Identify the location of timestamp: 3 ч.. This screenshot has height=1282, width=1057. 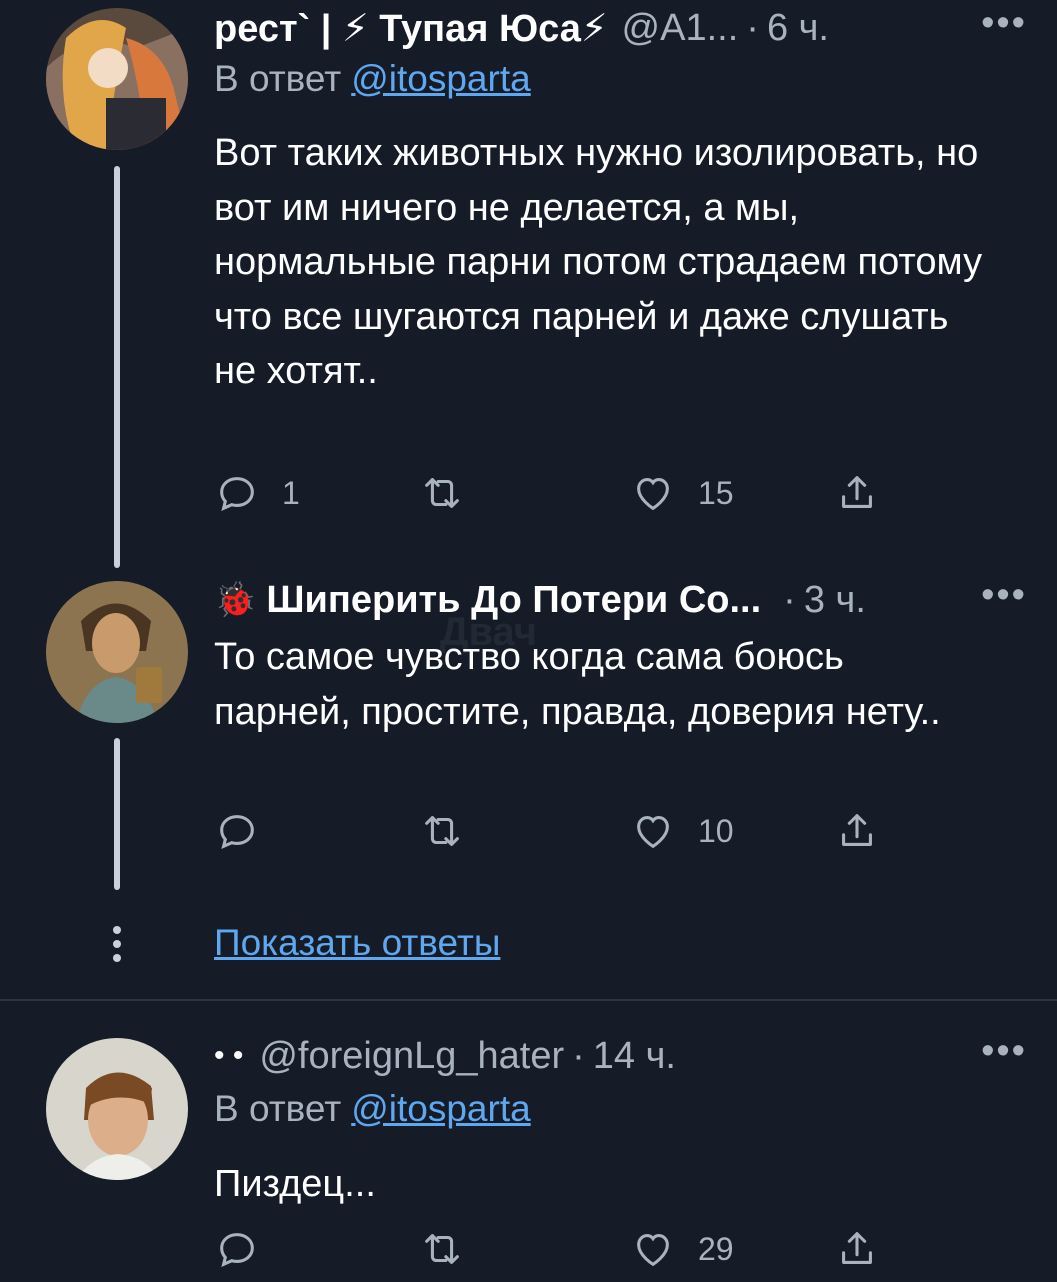
(835, 600).